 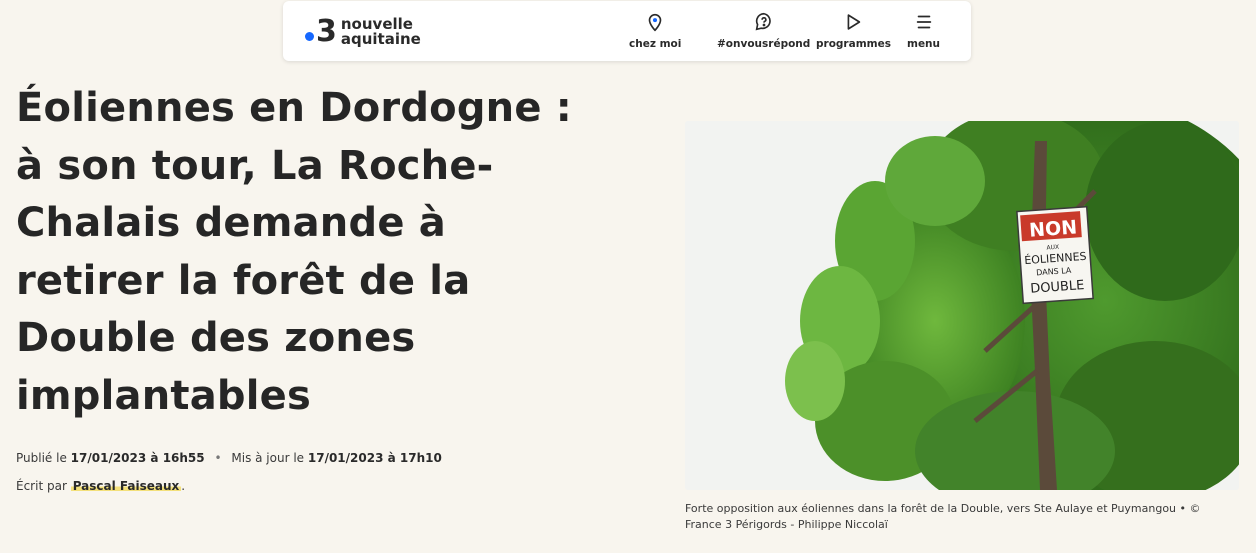 I want to click on published-label: Publié le, so click(x=41, y=458).